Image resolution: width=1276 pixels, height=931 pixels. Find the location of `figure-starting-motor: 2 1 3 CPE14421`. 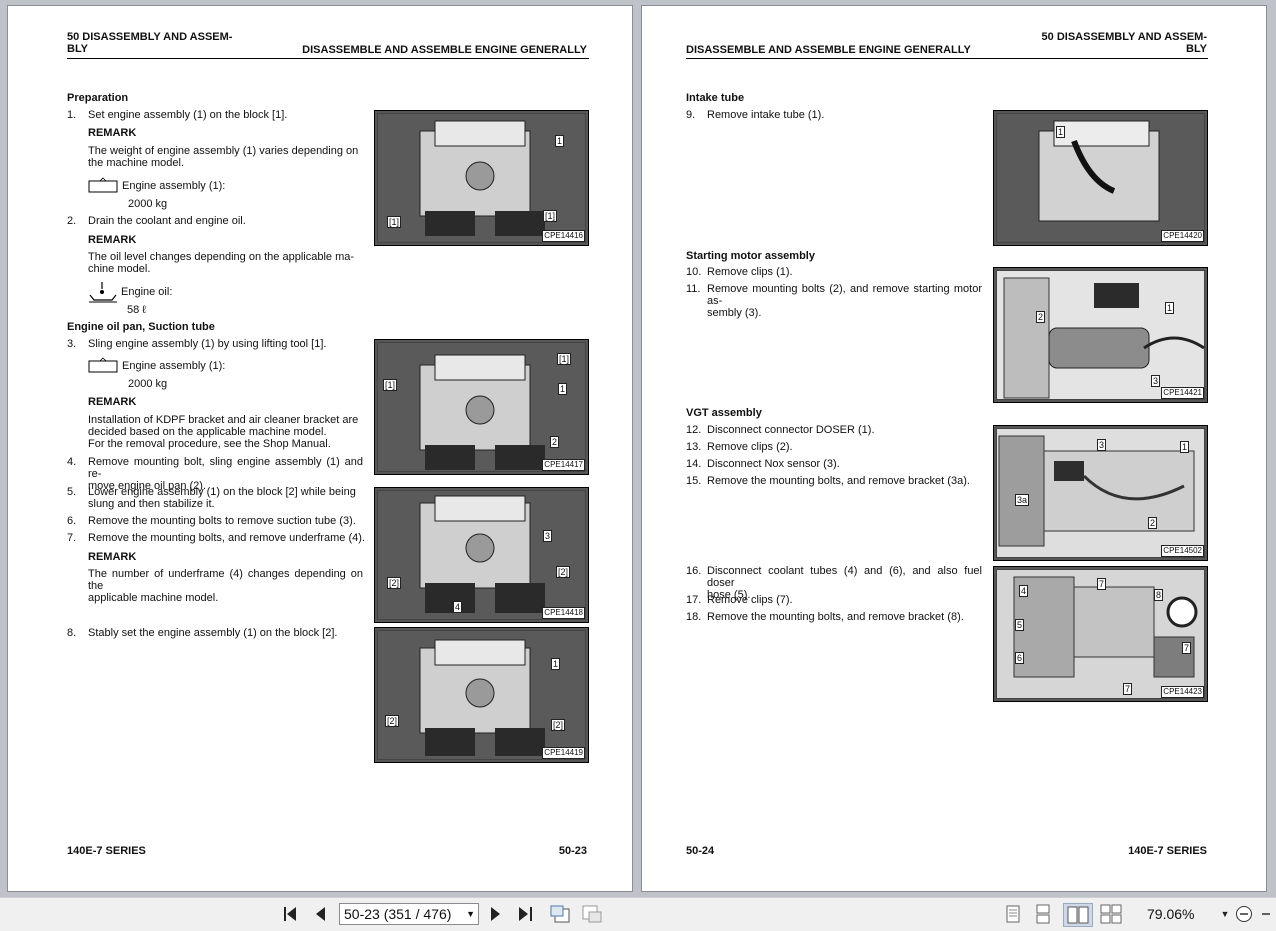

figure-starting-motor: 2 1 3 CPE14421 is located at coordinates (1100, 335).